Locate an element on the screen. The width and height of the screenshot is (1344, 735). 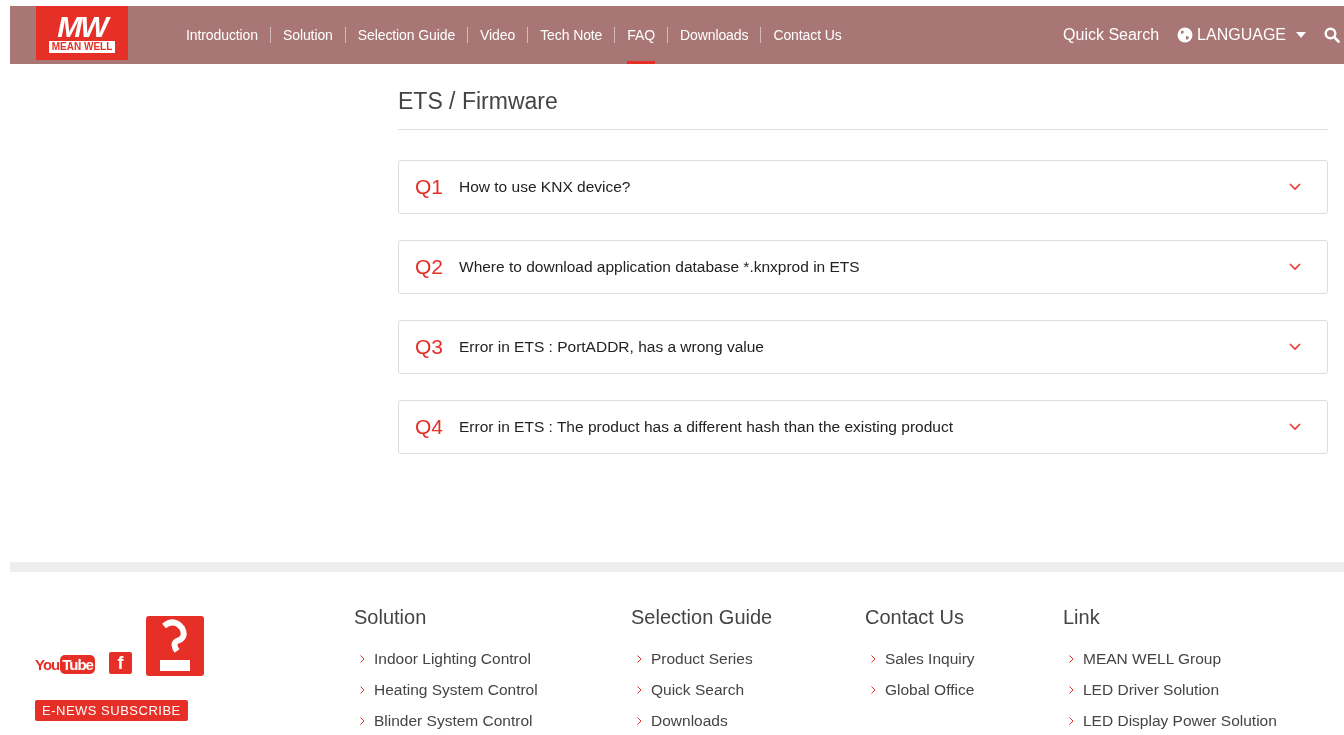
faq-item: Q4 Error in ETS : The product has a different hash than the existing product is located at coordinates (863, 427).